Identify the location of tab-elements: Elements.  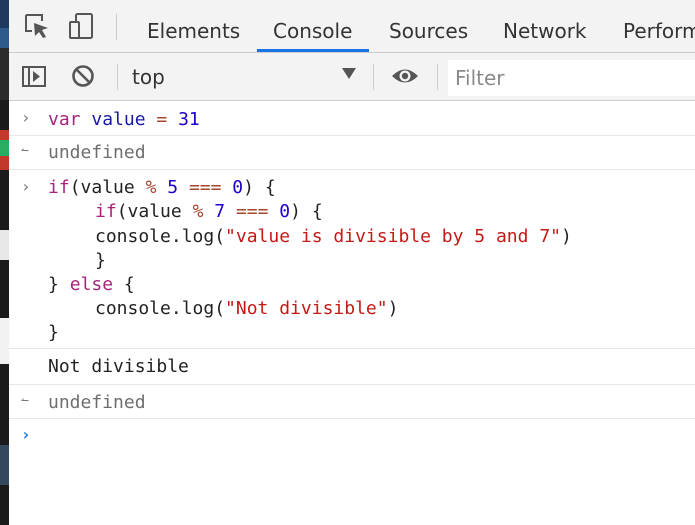
(193, 26).